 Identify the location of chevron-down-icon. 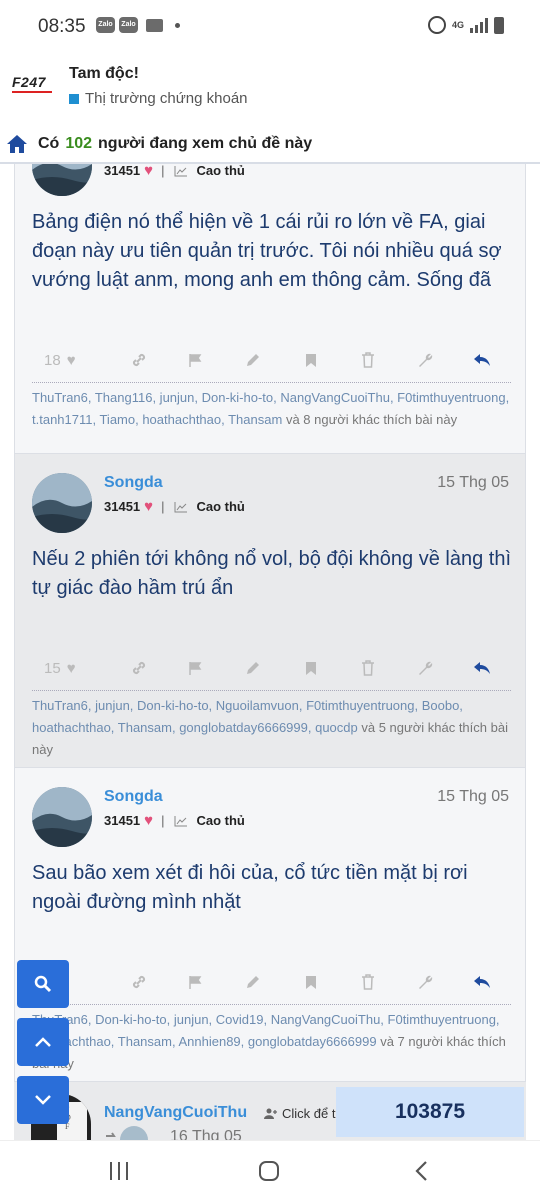
(43, 1100).